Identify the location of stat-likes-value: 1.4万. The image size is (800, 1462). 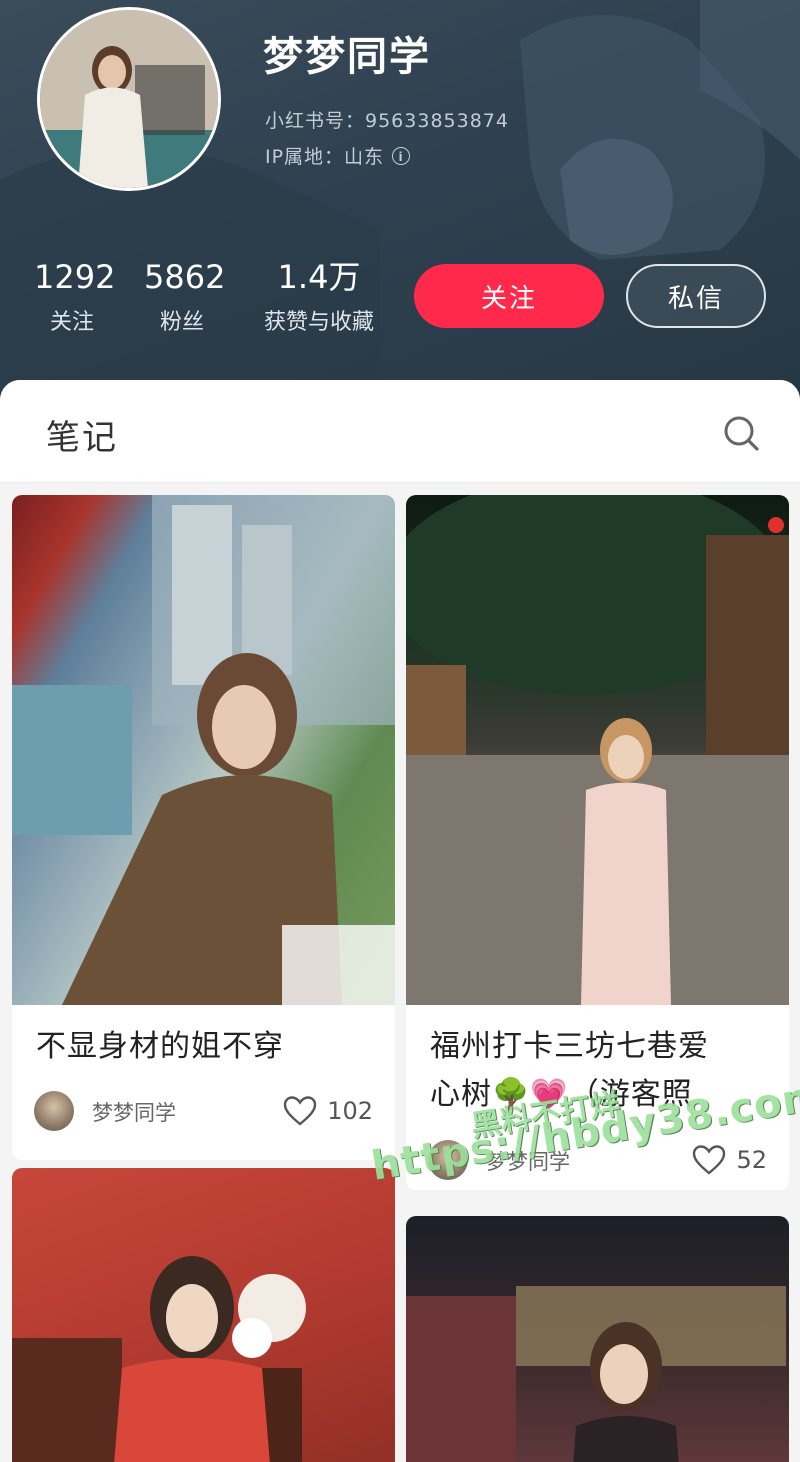
(319, 277).